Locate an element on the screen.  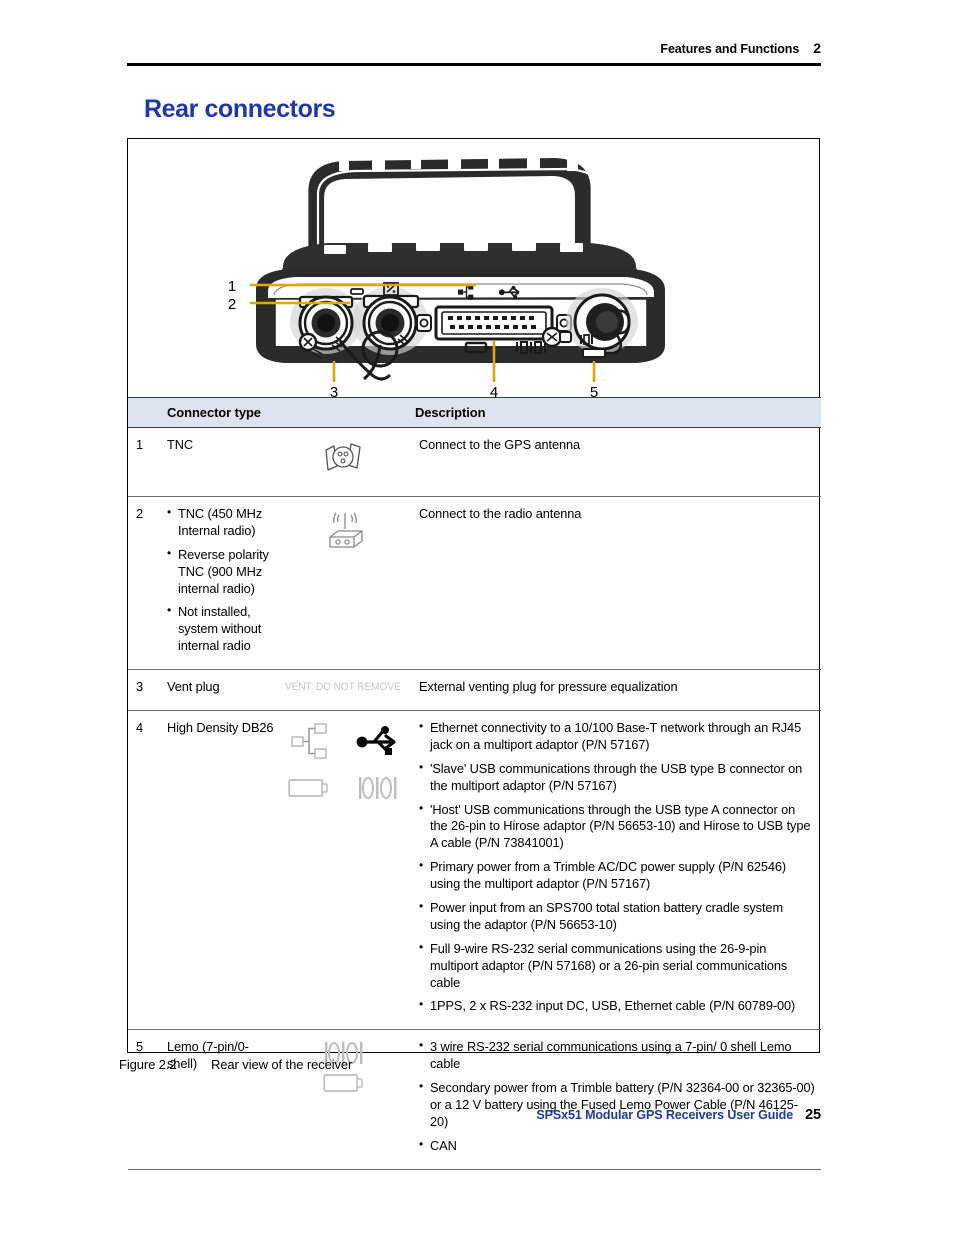
header-chapter-number: 2 is located at coordinates (817, 48).